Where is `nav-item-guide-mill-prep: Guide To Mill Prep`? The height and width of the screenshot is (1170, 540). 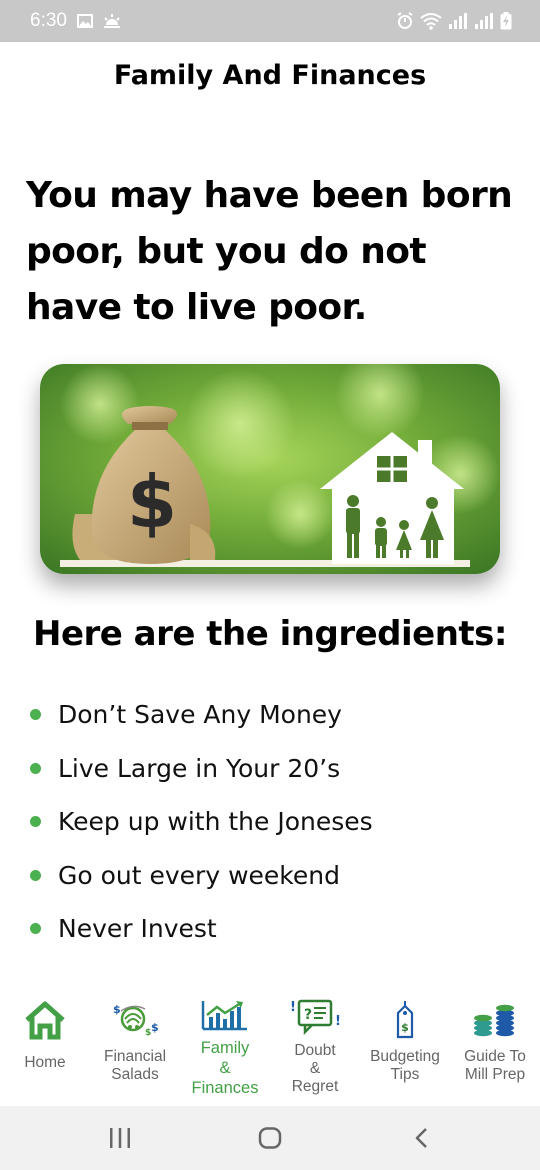
nav-item-guide-mill-prep: Guide To Mill Prep is located at coordinates (495, 1048).